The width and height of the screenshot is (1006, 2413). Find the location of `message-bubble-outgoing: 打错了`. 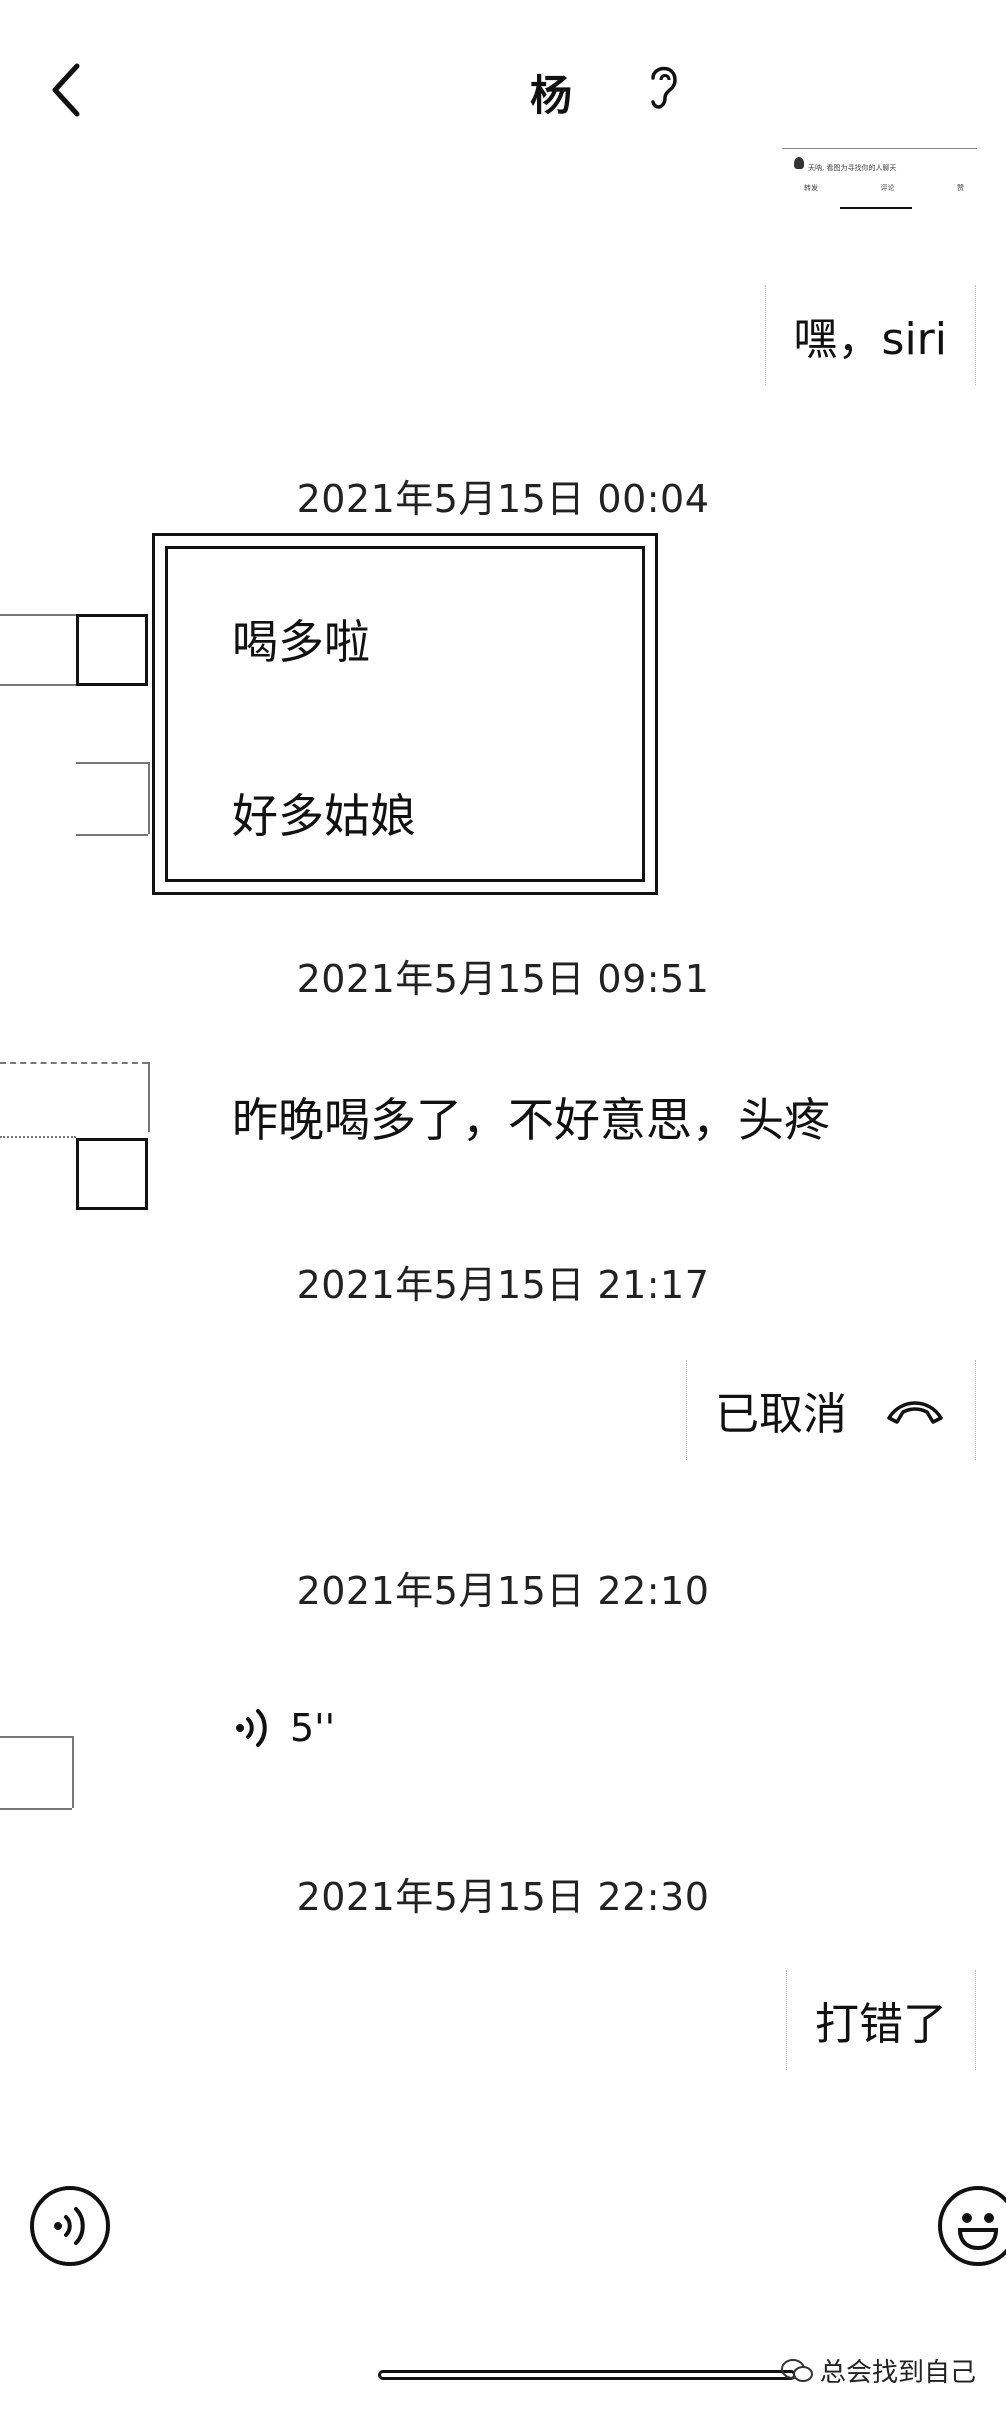

message-bubble-outgoing: 打错了 is located at coordinates (881, 2020).